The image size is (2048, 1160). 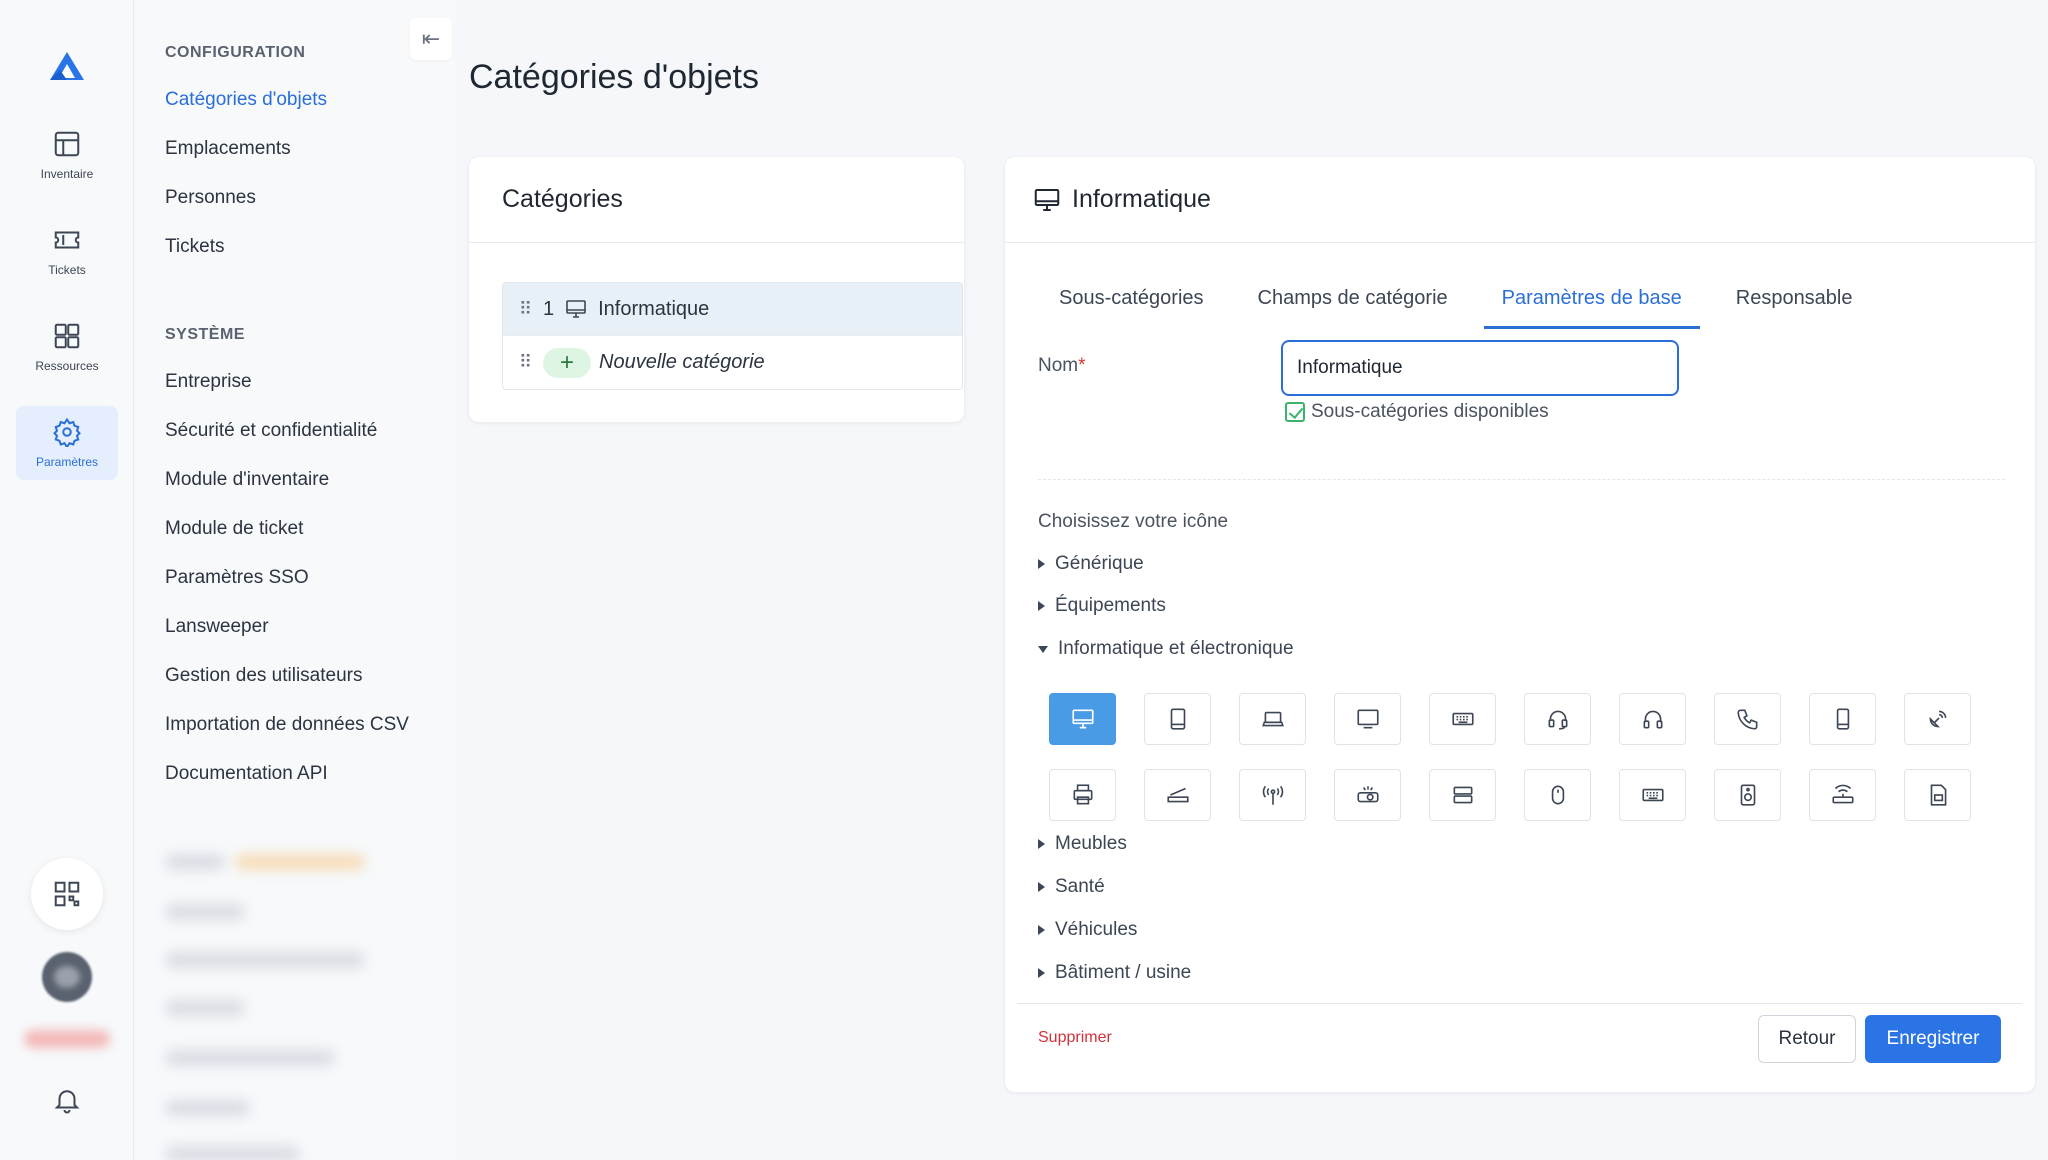 I want to click on server-icon, so click(x=1462, y=795).